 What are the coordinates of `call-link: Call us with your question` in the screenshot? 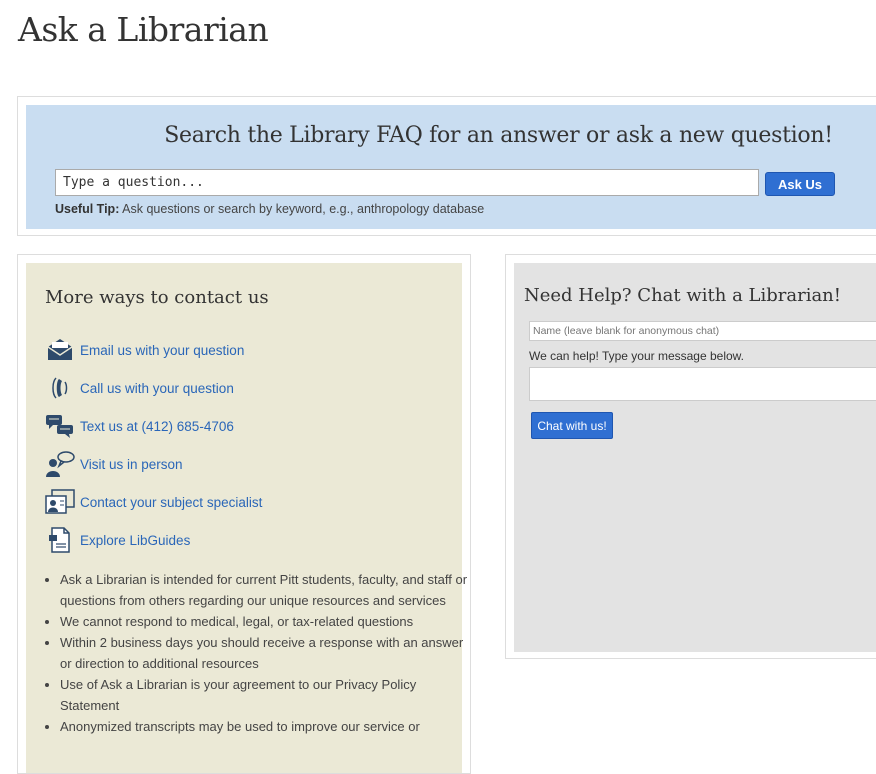 It's located at (157, 388).